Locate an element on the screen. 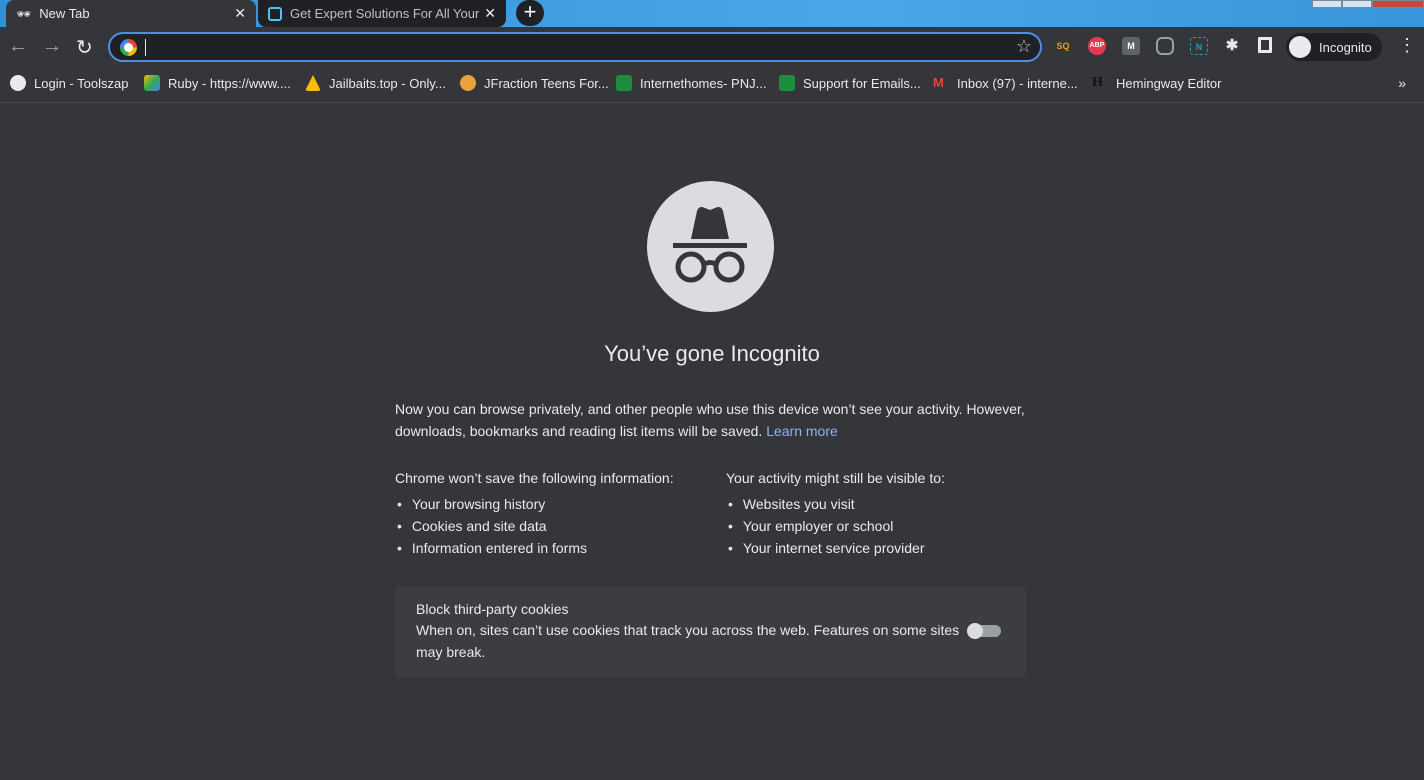 This screenshot has height=780, width=1424. tab-title: Get Expert Solutions For All Your is located at coordinates (385, 13).